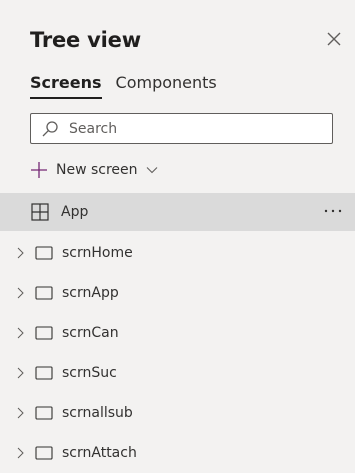 The image size is (355, 473). Describe the element at coordinates (99, 453) in the screenshot. I see `screen-label: scrnAttach` at that location.